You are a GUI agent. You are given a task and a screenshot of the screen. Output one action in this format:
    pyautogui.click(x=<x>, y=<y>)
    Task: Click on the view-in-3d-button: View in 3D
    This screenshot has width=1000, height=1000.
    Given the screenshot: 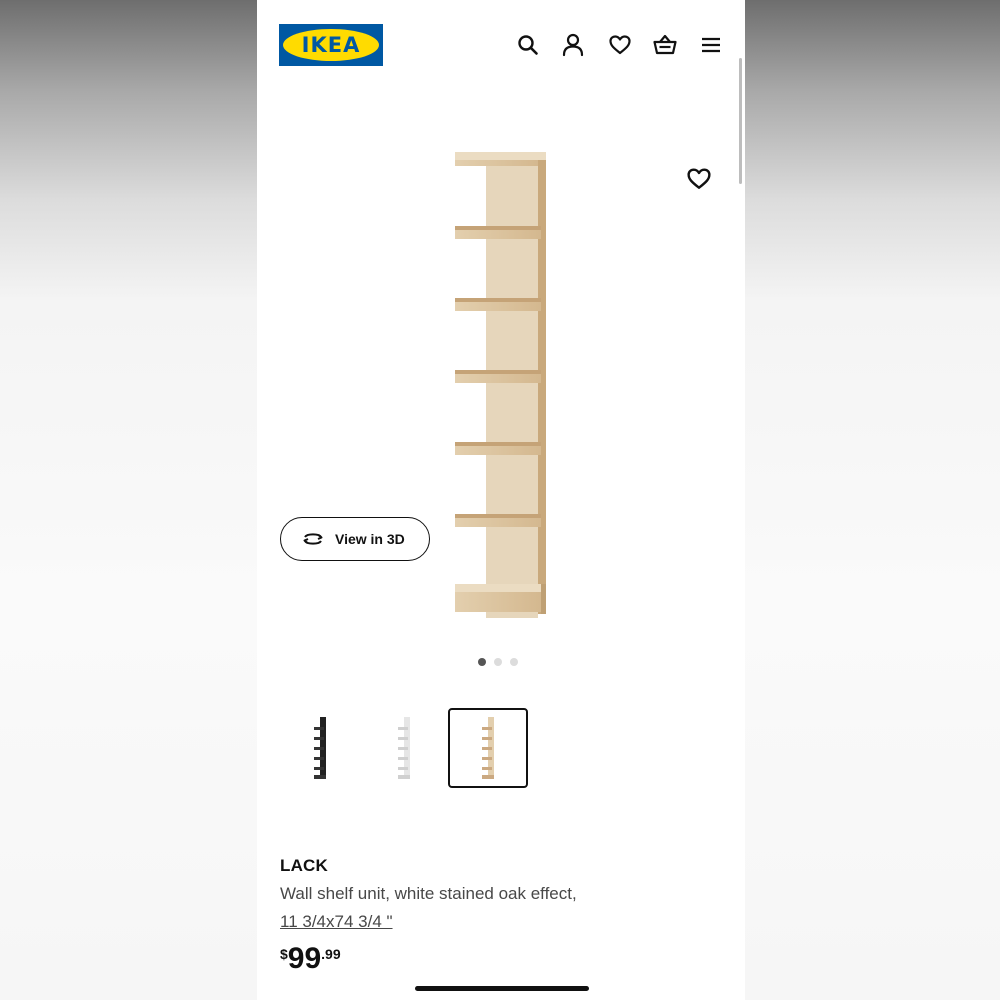 What is the action you would take?
    pyautogui.click(x=355, y=539)
    